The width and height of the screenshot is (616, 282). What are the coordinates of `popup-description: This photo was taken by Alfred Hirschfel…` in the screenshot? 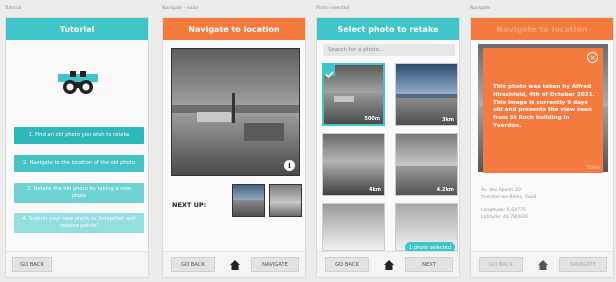 It's located at (544, 107).